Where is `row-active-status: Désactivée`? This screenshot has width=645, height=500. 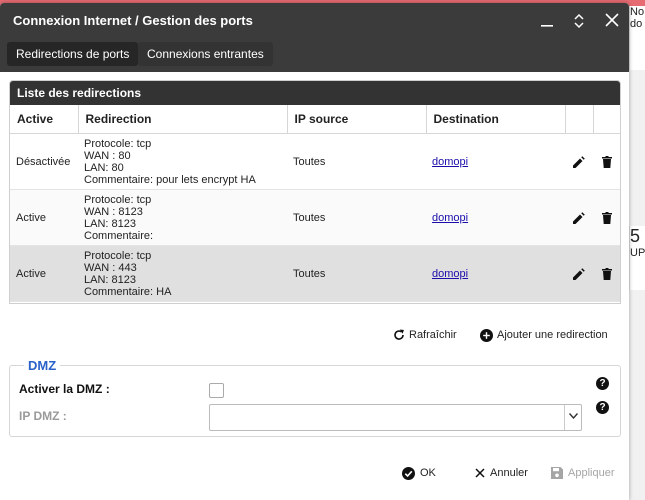 row-active-status: Désactivée is located at coordinates (44, 161).